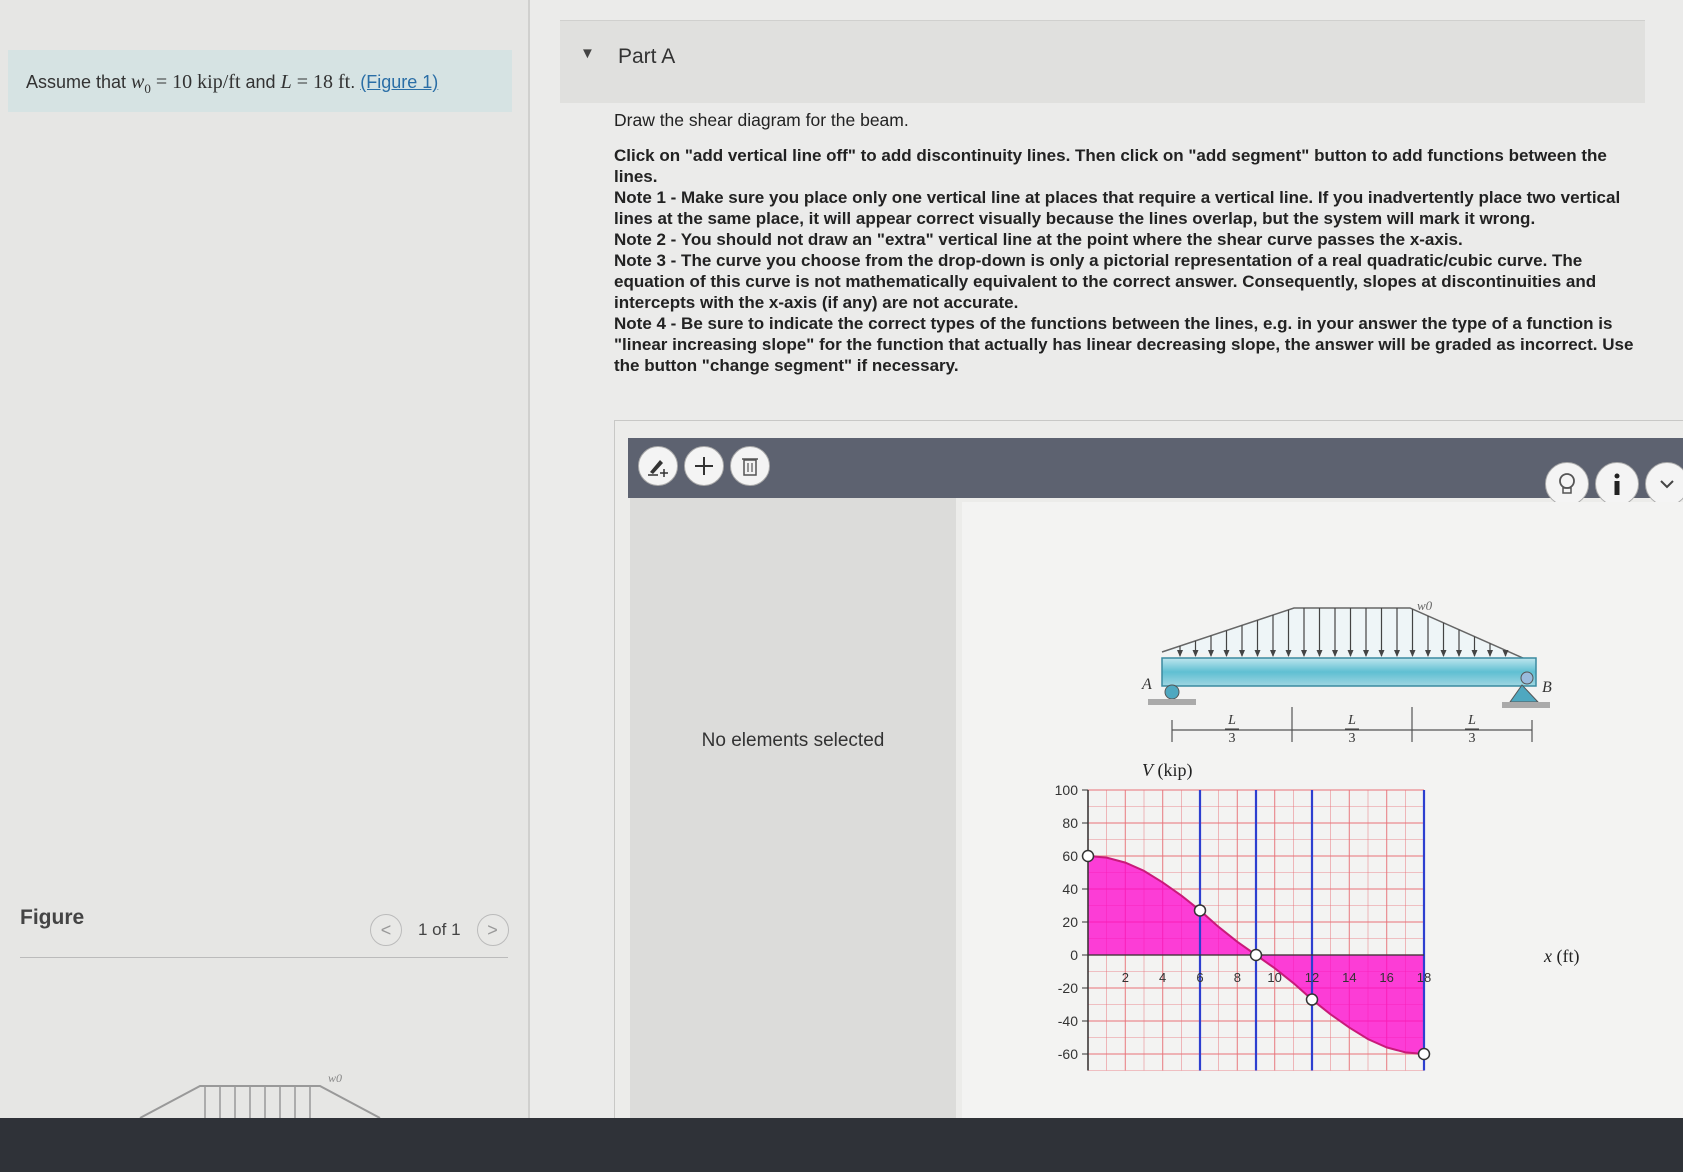 Image resolution: width=1683 pixels, height=1172 pixels. Describe the element at coordinates (1351, 720) in the screenshot. I see `span-2-num: L` at that location.